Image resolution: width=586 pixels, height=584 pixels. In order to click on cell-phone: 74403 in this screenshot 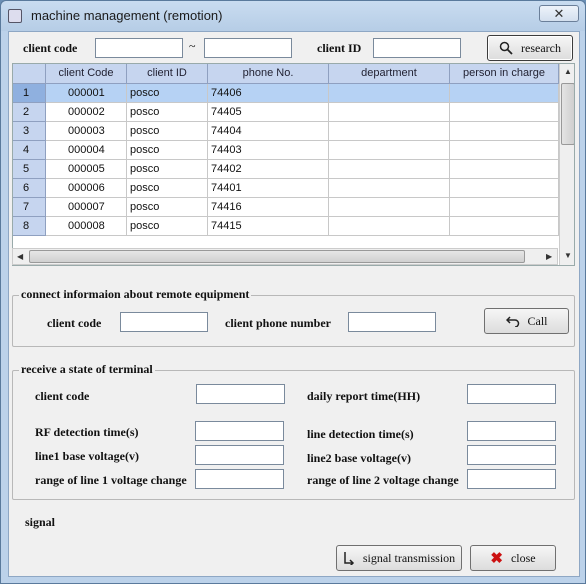, I will do `click(268, 150)`.